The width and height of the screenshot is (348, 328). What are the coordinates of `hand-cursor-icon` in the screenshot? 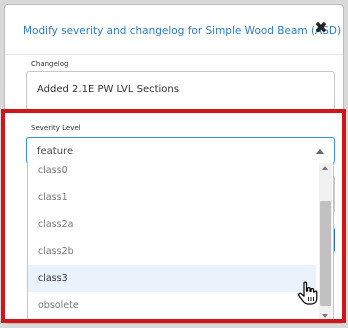 It's located at (308, 293).